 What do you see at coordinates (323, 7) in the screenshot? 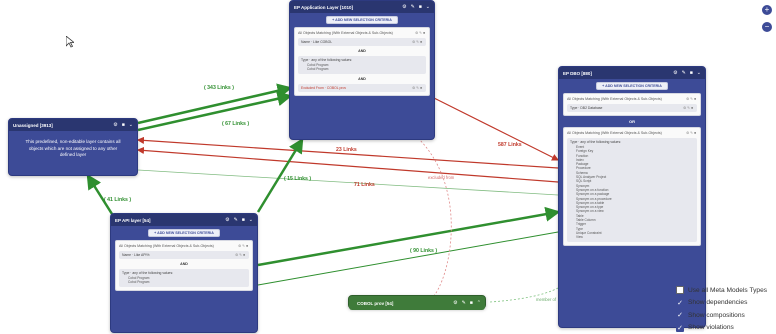
I see `node-title: EP Application Layer [1010]` at bounding box center [323, 7].